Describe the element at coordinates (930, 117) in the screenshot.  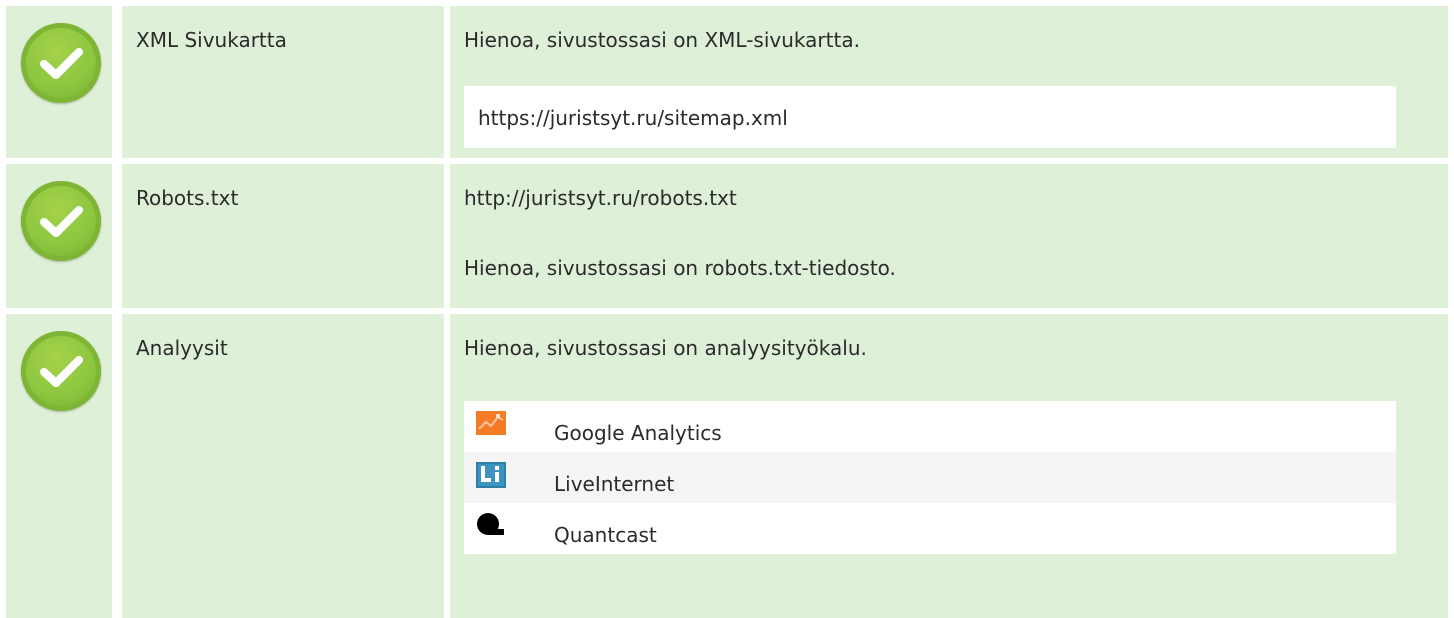
I see `sitemap-url-box: https://juristsyt.ru/sitemap.xml` at that location.